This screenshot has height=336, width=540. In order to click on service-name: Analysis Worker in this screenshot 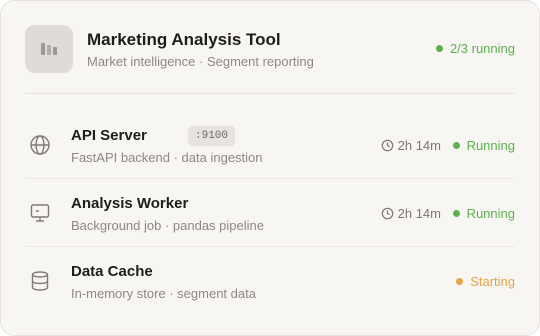, I will do `click(130, 203)`.